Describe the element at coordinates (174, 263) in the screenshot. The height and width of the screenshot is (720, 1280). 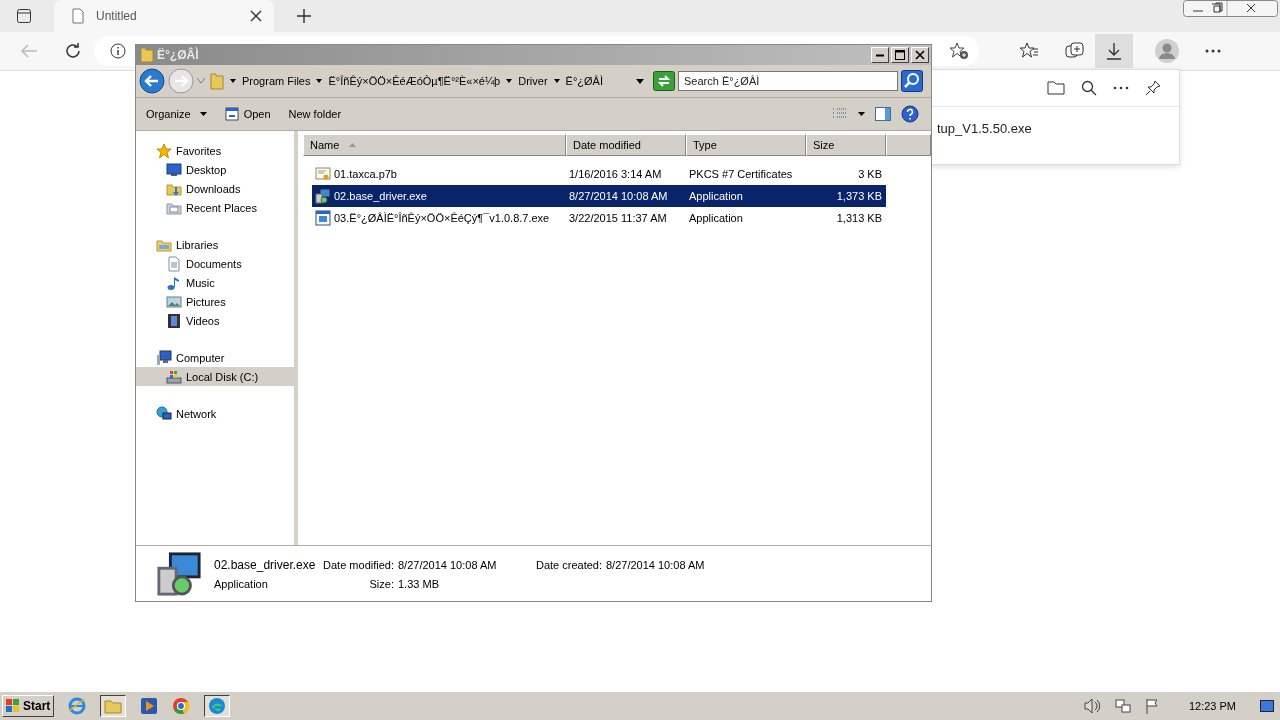
I see `document-icon` at that location.